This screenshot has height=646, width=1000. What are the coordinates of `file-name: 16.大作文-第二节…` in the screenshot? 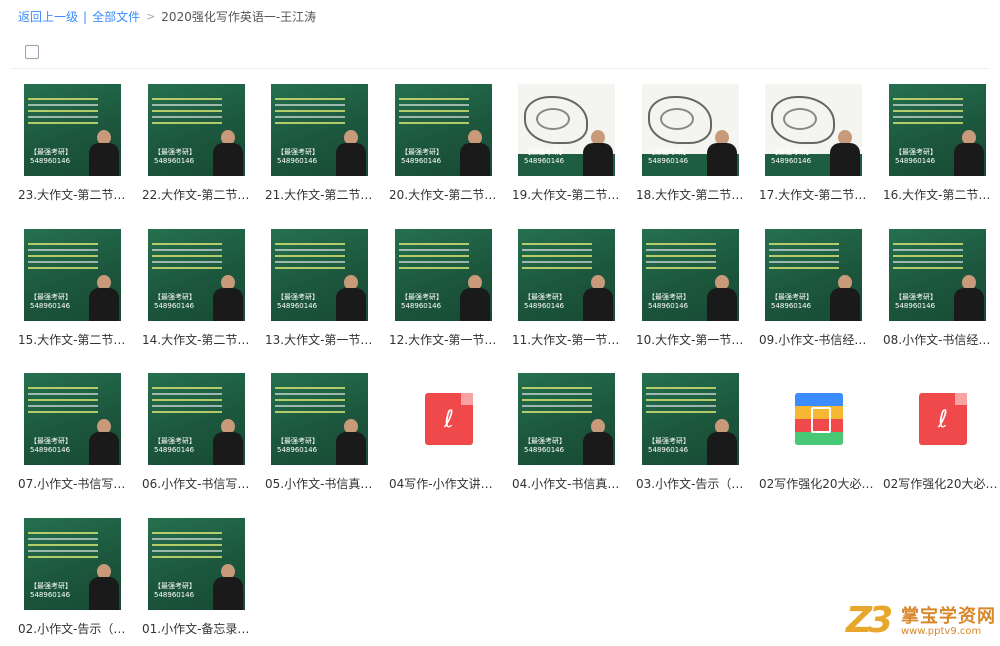 It's located at (941, 194).